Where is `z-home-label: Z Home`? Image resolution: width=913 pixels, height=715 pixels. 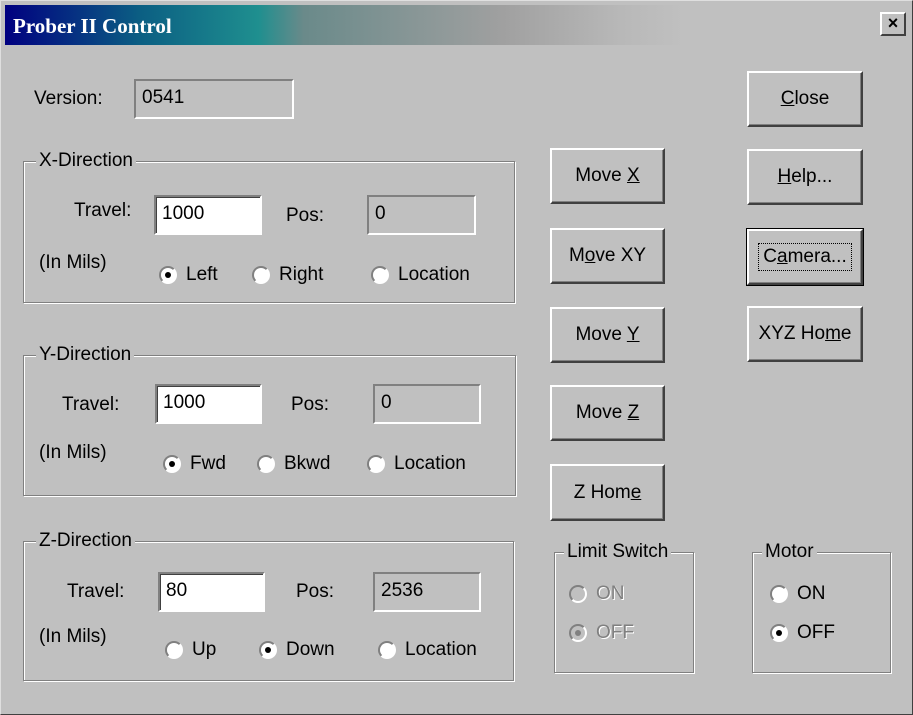
z-home-label: Z Home is located at coordinates (607, 492).